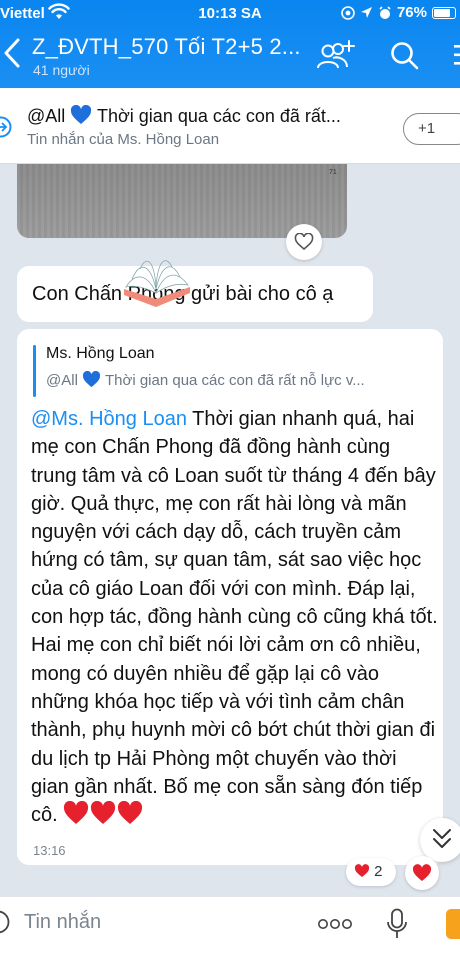 This screenshot has width=460, height=955. I want to click on heart-react-button, so click(422, 873).